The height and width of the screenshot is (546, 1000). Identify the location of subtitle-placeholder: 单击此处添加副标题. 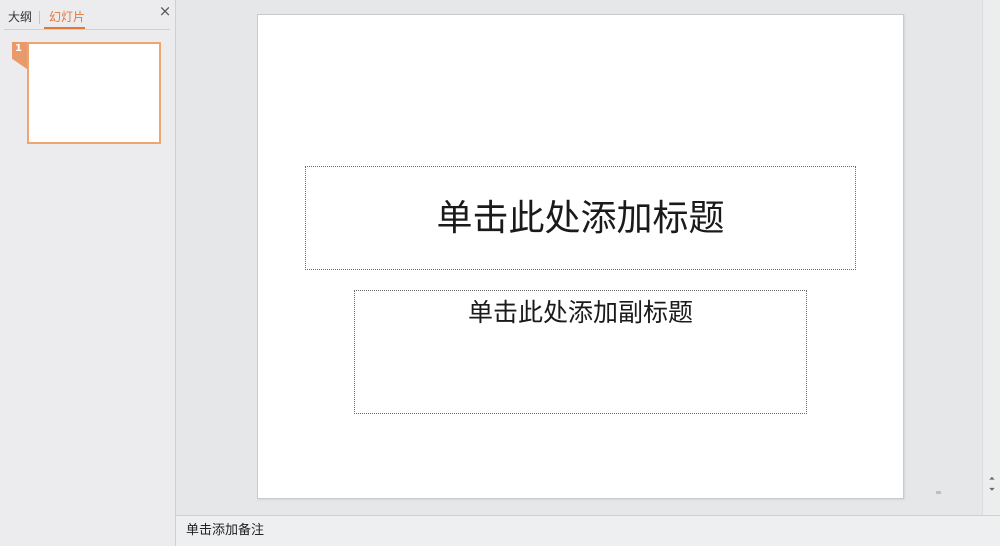
(580, 352).